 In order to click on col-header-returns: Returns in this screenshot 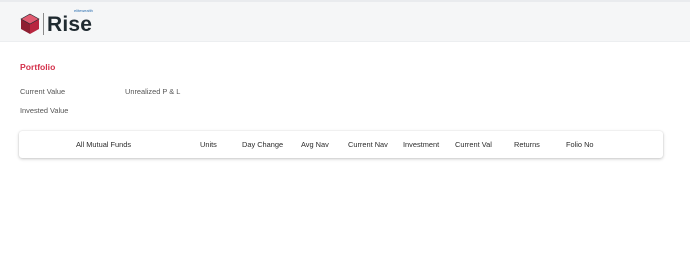, I will do `click(527, 144)`.